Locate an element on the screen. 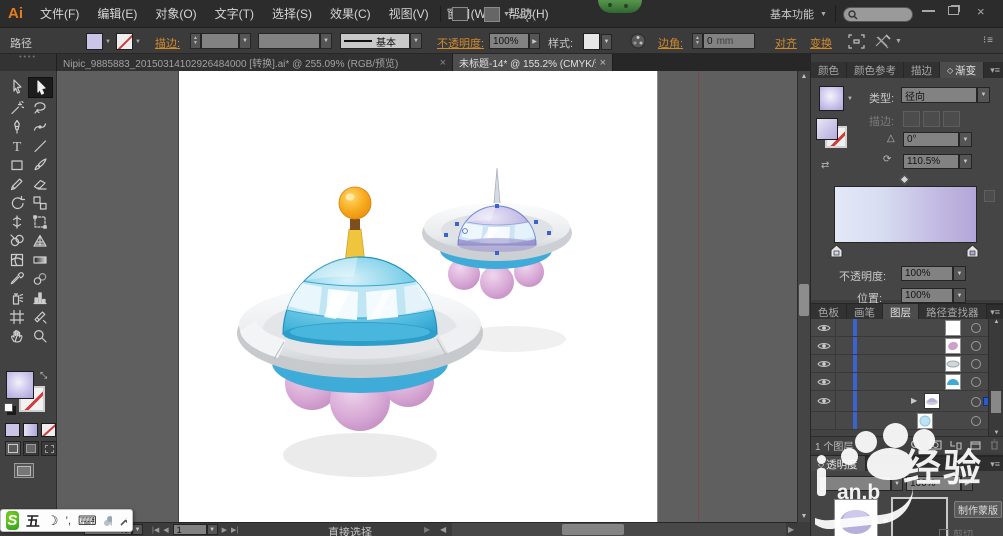 The height and width of the screenshot is (536, 1003). paintbrush-tool is located at coordinates (39, 164).